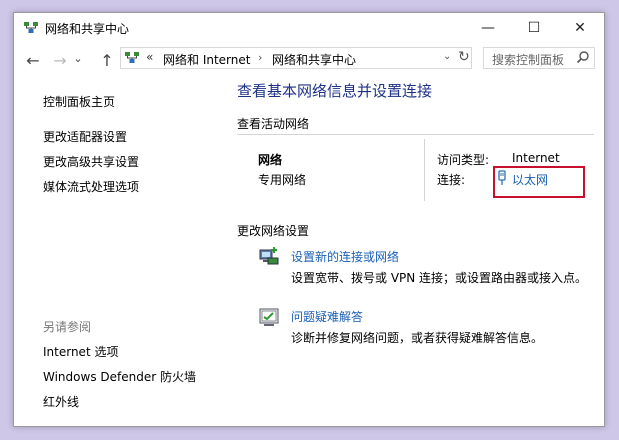 The width and height of the screenshot is (619, 440). Describe the element at coordinates (415, 134) in the screenshot. I see `divider` at that location.